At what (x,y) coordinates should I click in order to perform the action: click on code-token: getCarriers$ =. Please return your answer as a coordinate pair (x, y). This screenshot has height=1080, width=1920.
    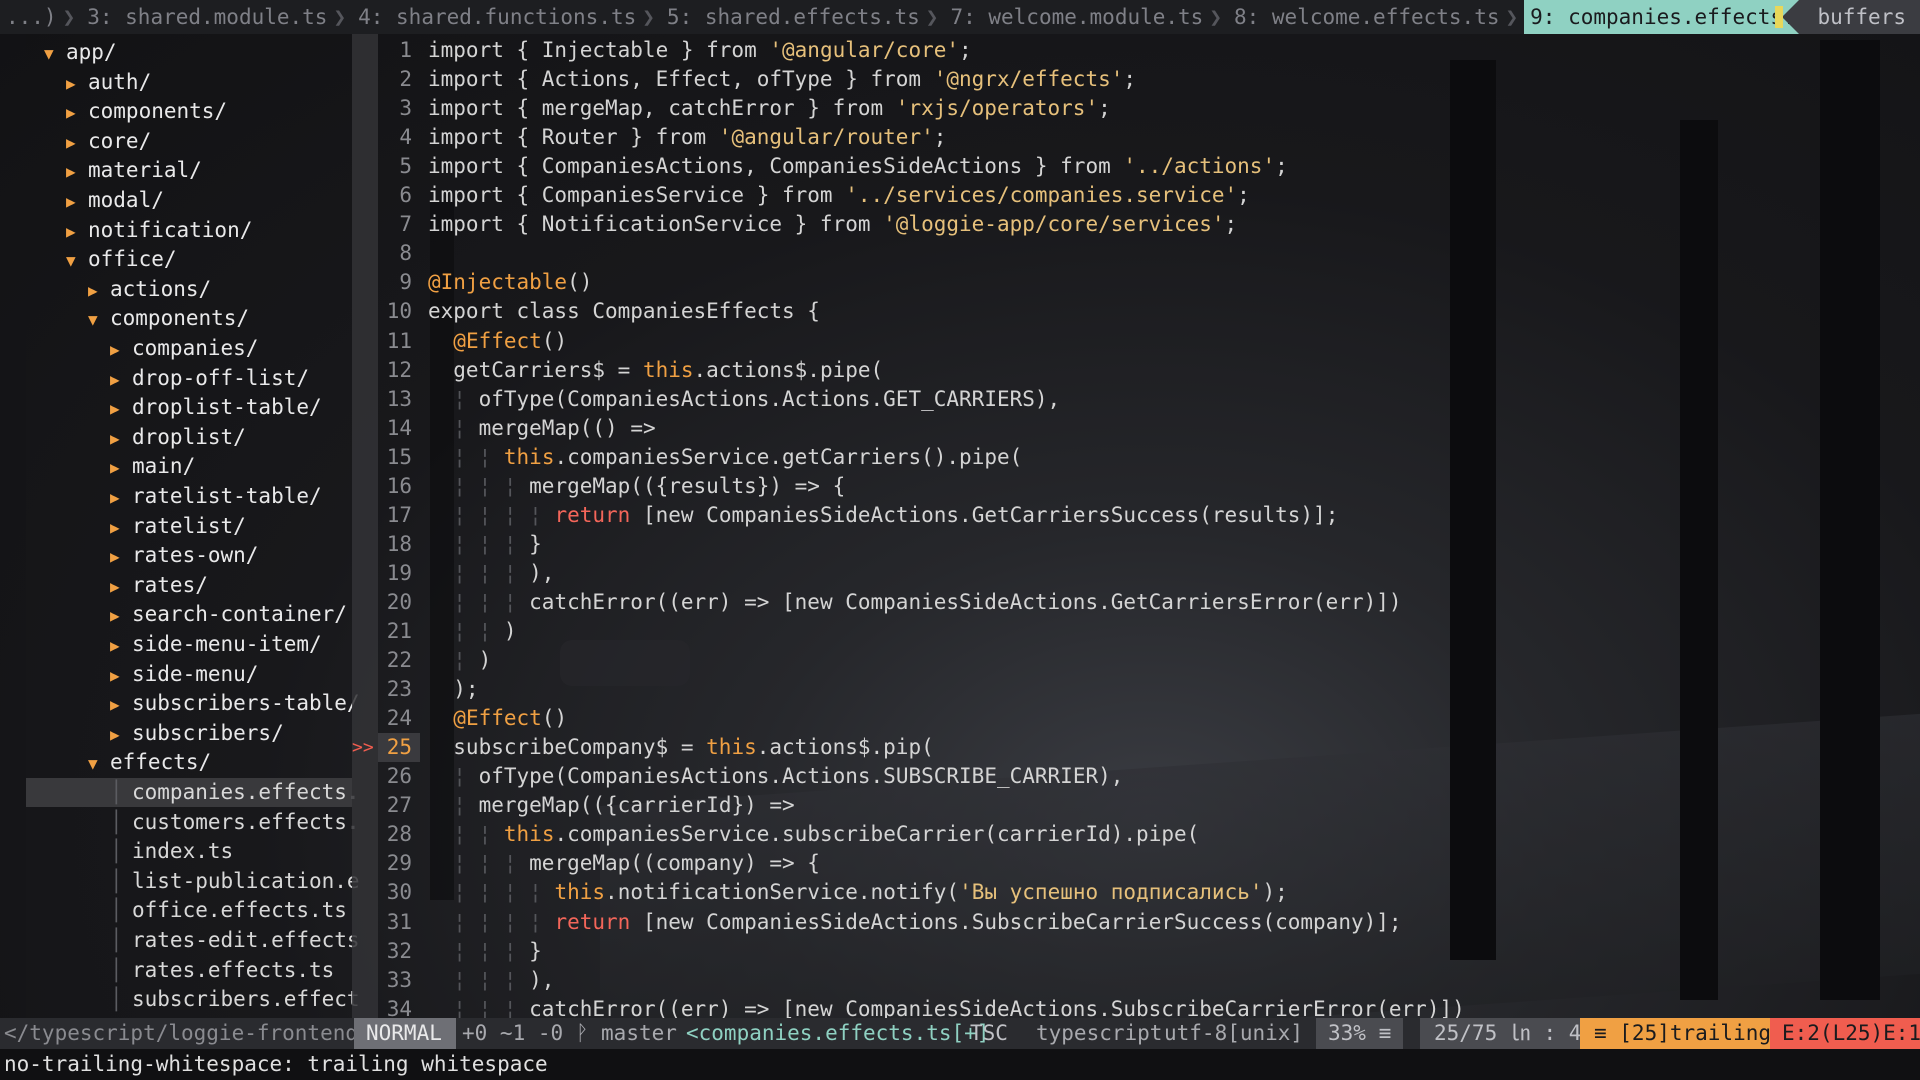
    Looking at the image, I should click on (535, 369).